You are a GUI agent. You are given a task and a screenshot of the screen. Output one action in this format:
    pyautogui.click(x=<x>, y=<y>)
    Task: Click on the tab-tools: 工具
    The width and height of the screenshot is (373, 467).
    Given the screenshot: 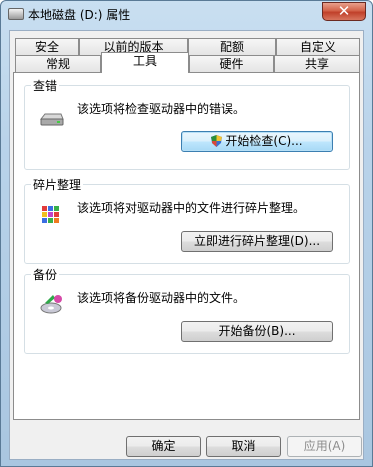 What is the action you would take?
    pyautogui.click(x=145, y=62)
    